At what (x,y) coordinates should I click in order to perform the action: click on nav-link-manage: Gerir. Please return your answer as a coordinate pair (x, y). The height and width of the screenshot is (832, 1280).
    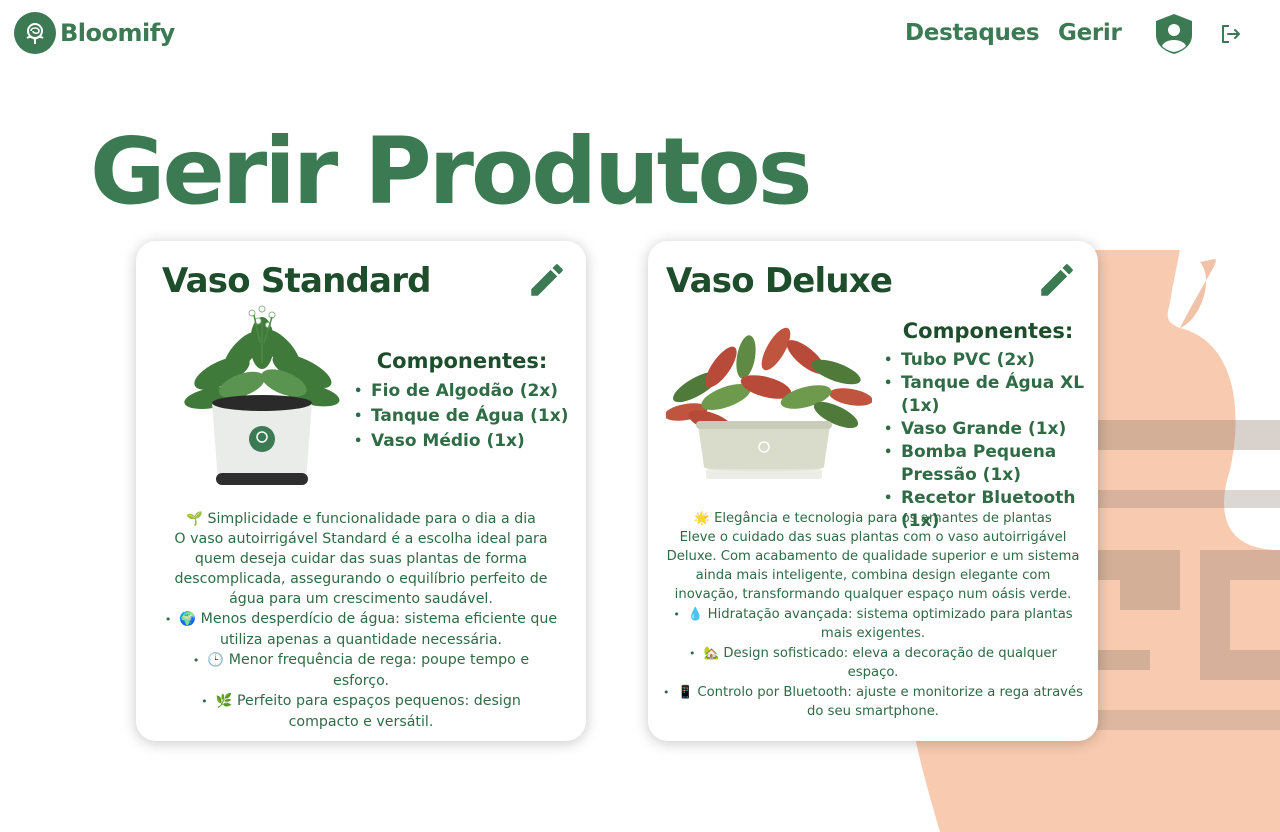
    Looking at the image, I should click on (1090, 33).